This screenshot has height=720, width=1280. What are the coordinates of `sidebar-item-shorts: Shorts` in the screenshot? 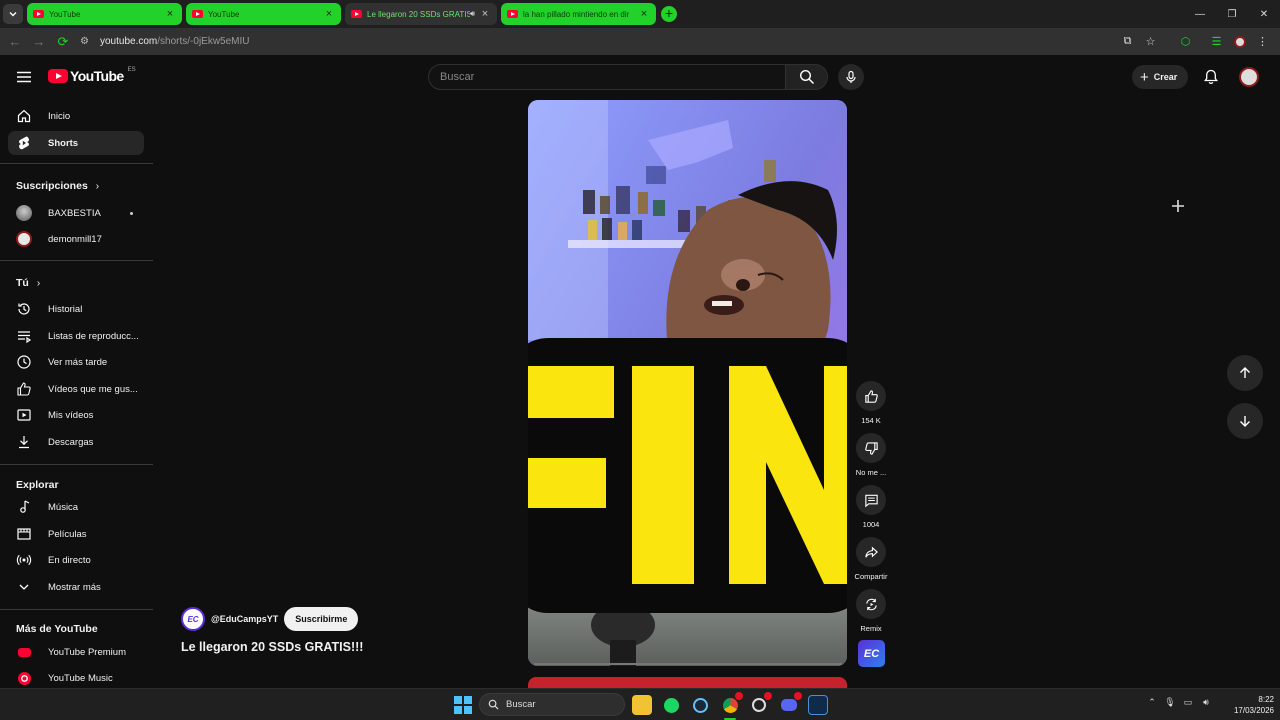 It's located at (76, 143).